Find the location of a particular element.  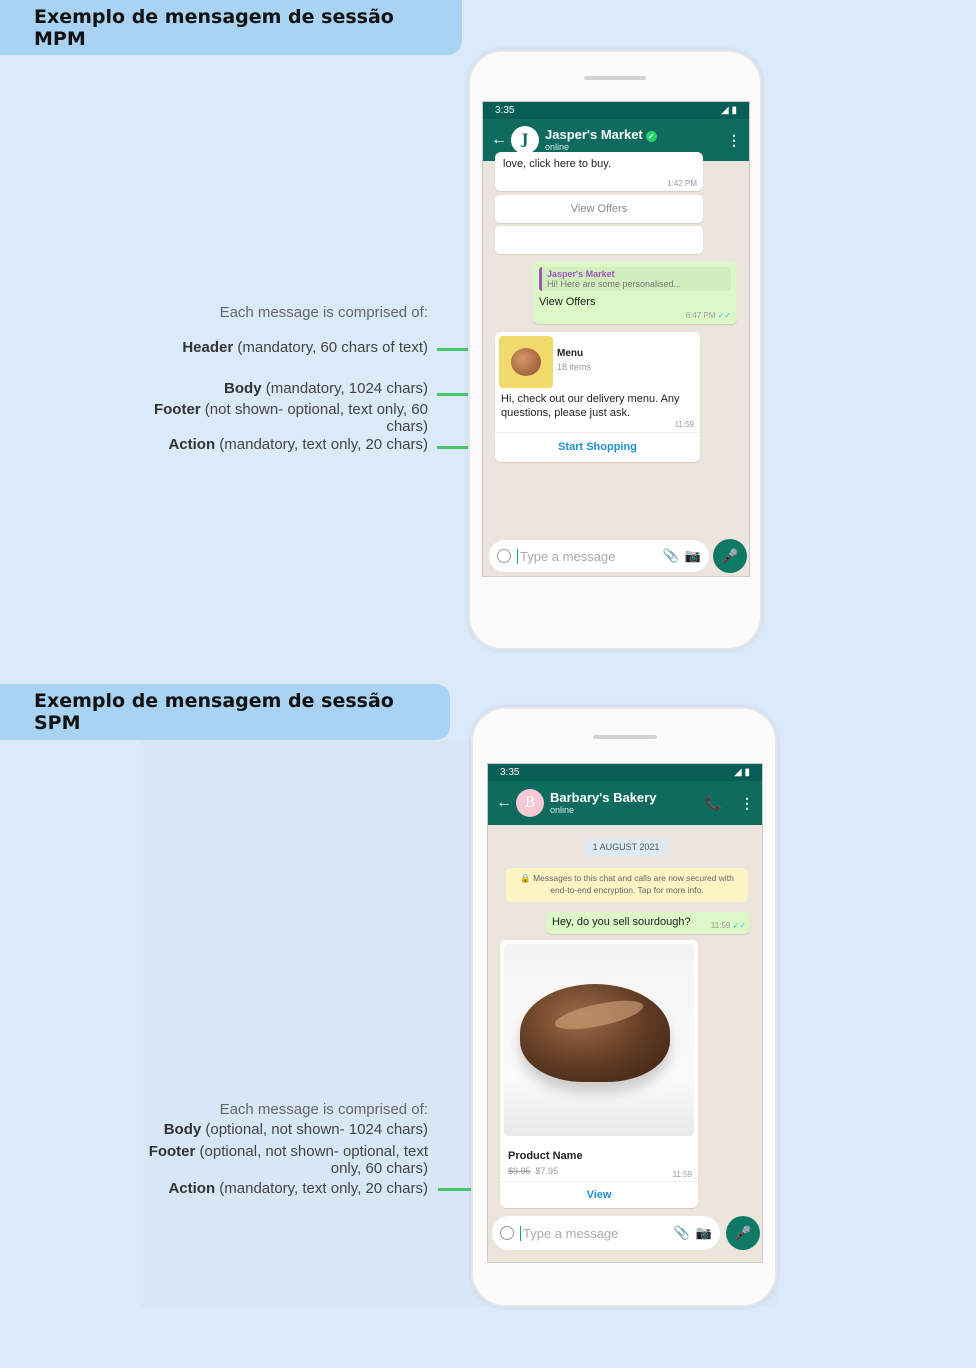

view-offers-button: View Offers is located at coordinates (599, 209).